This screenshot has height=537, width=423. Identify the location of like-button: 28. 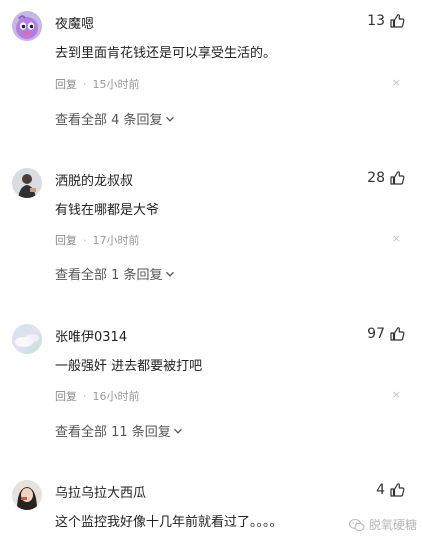
(386, 178).